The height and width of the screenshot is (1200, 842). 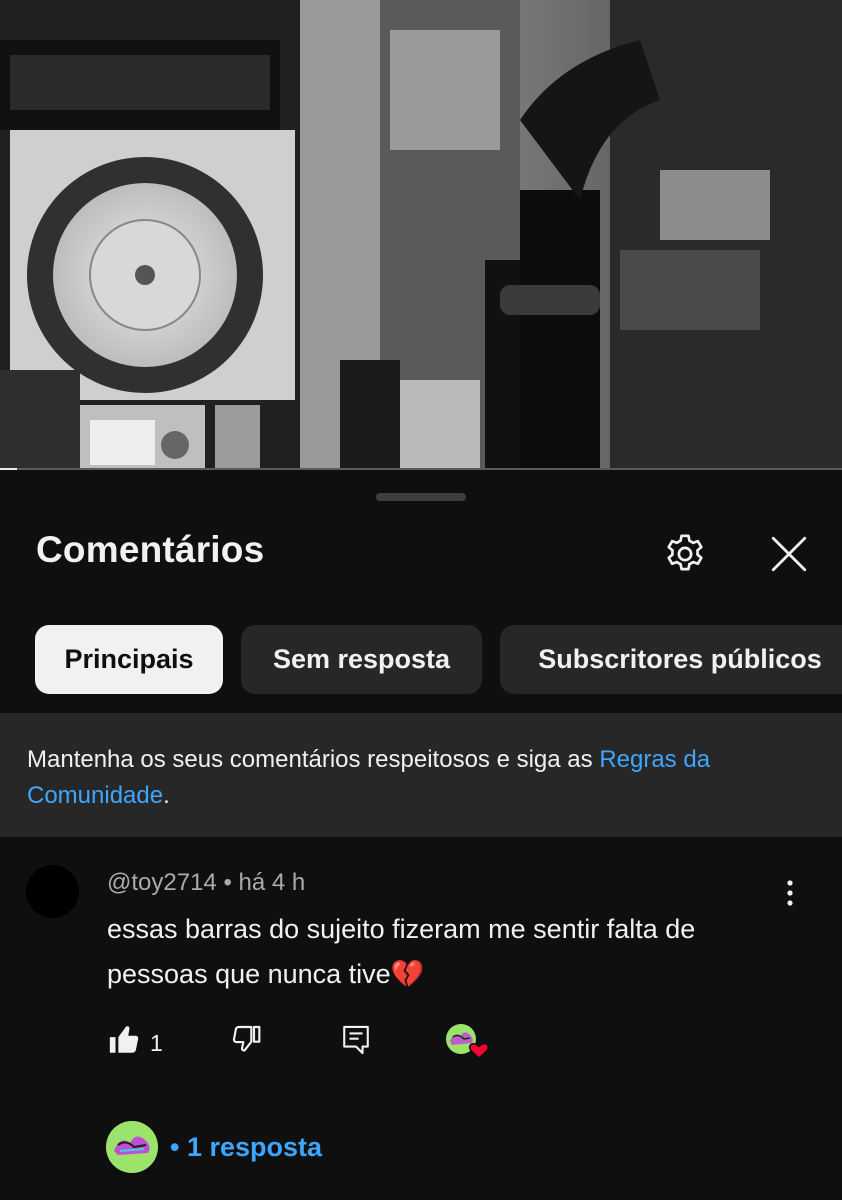 What do you see at coordinates (671, 659) in the screenshot?
I see `chip-subscritores-publicos: Subscritores públicos` at bounding box center [671, 659].